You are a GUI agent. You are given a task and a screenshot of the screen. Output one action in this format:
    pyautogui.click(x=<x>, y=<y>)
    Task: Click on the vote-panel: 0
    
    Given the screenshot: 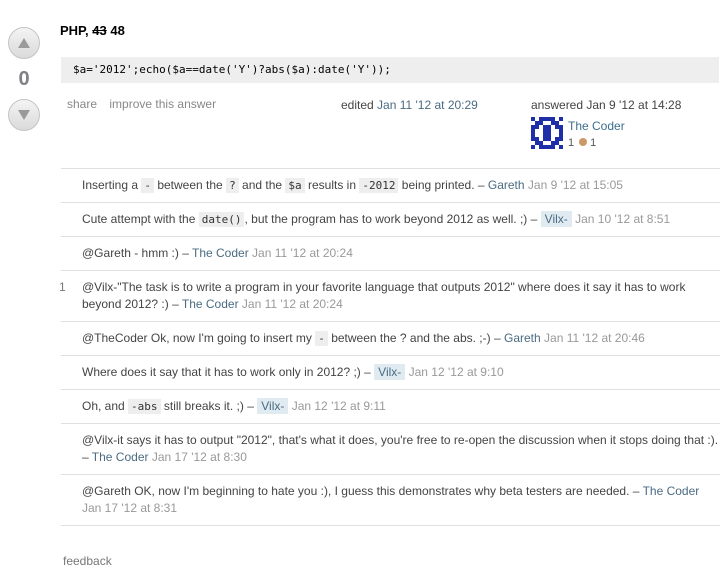 What is the action you would take?
    pyautogui.click(x=24, y=79)
    